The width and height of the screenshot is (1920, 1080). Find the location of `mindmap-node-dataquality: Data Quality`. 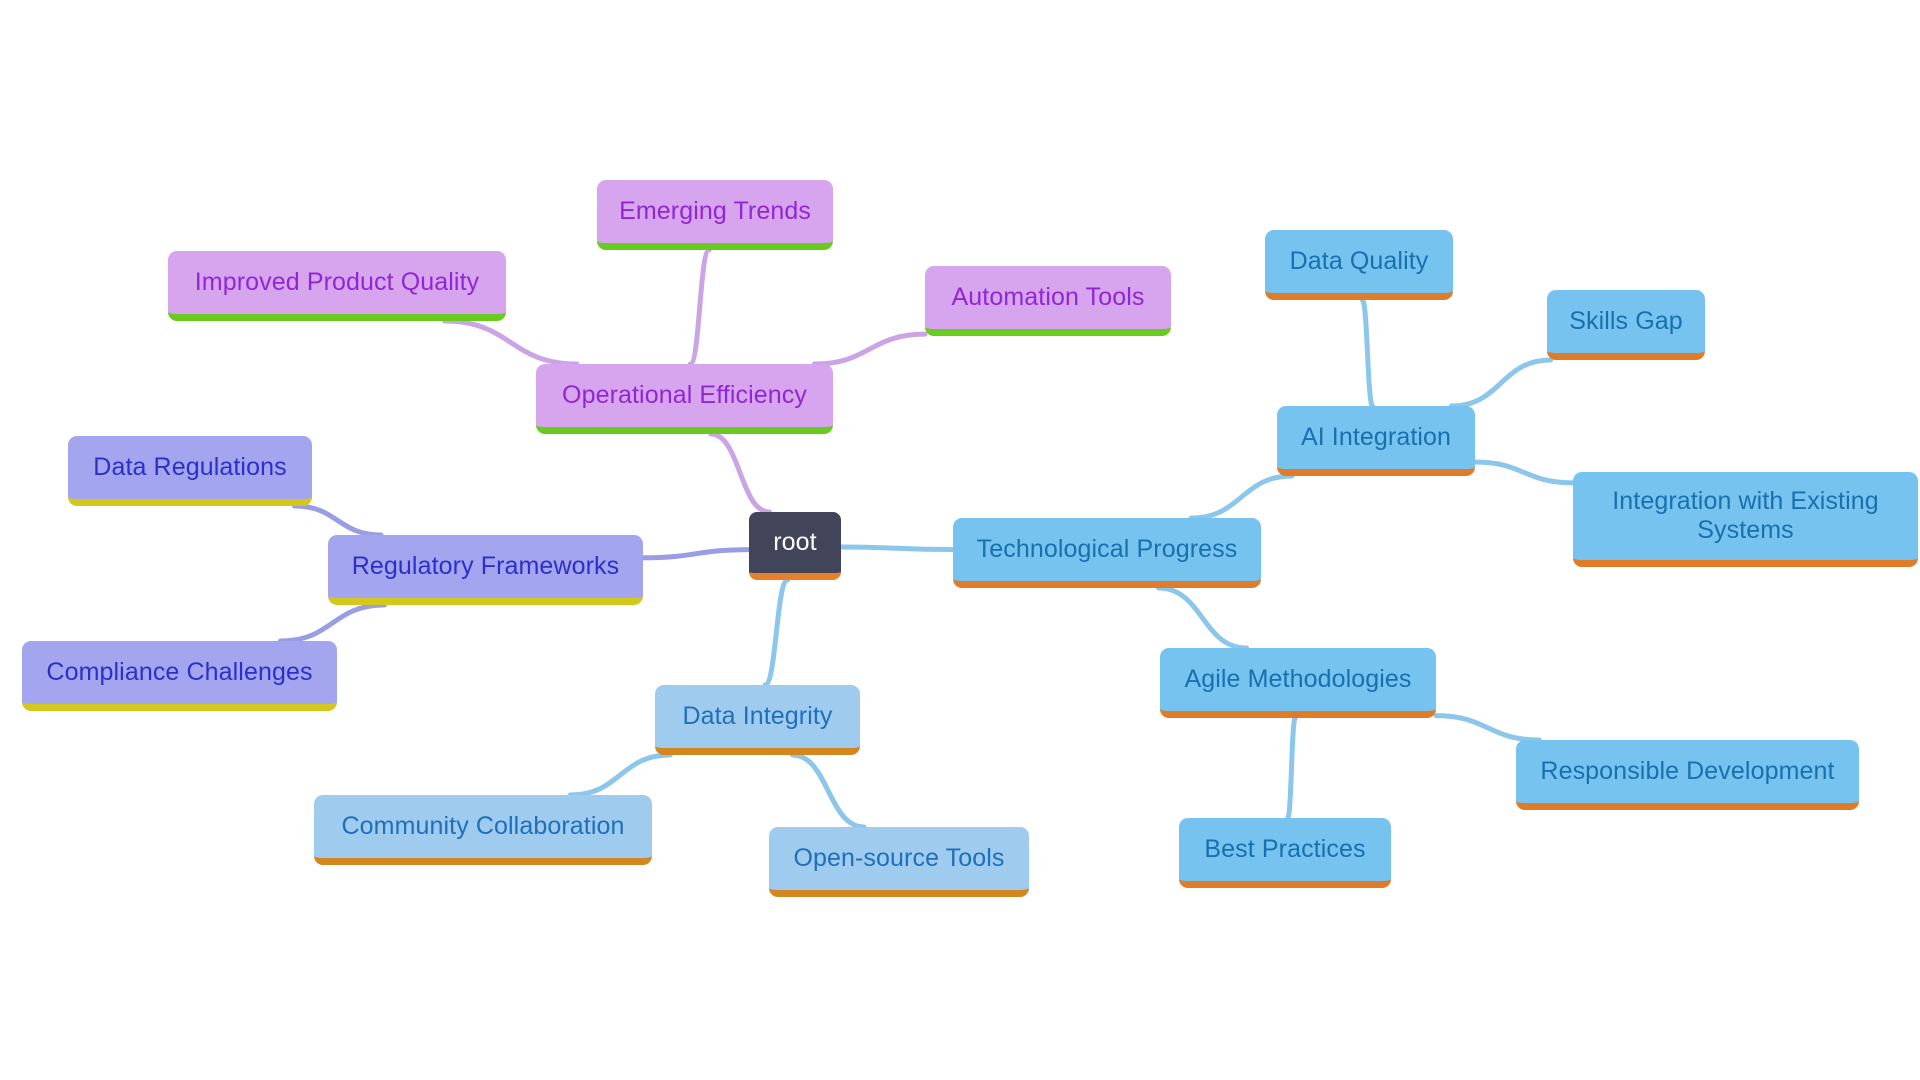

mindmap-node-dataquality: Data Quality is located at coordinates (1359, 265).